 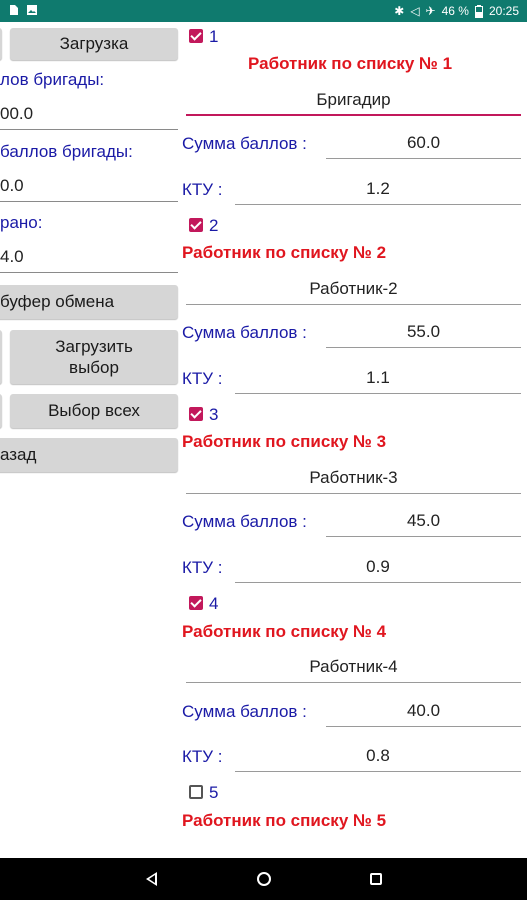 I want to click on back-button: азад, so click(x=89, y=455).